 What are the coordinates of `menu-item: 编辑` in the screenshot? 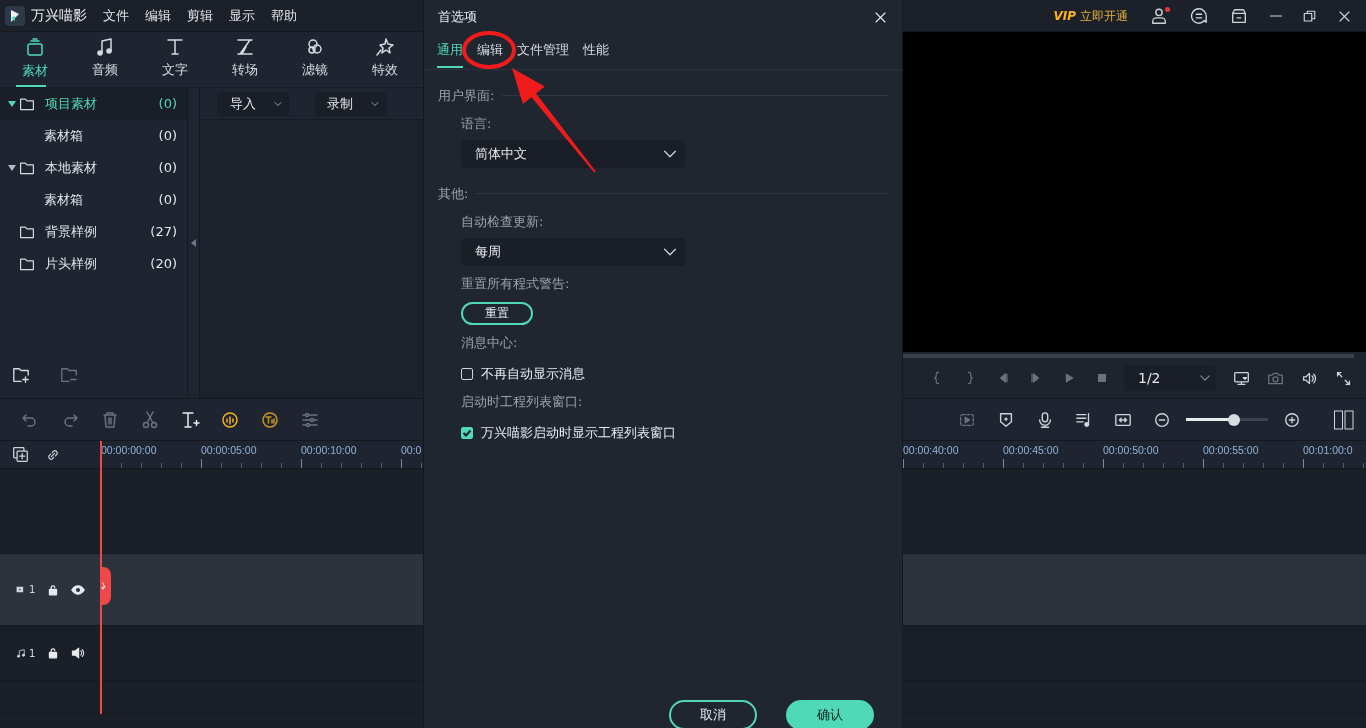 It's located at (158, 15).